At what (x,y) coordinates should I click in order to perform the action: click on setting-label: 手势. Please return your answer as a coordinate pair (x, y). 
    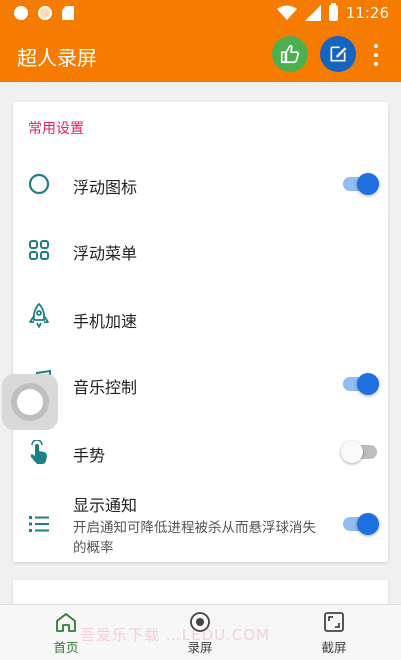
    Looking at the image, I should click on (89, 455).